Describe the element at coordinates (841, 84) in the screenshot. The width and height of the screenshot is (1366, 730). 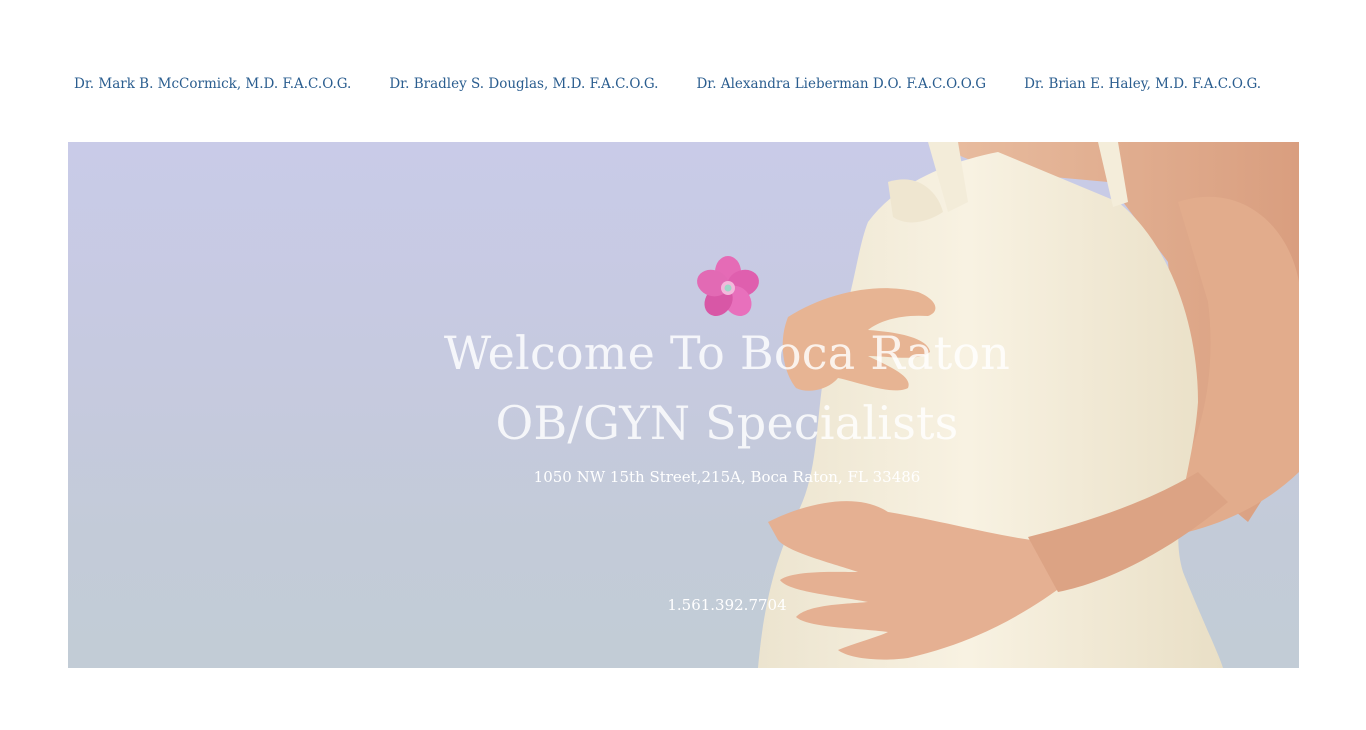
I see `nav-link-lieberman: Dr. Alexandra Lieberman D.O. F.A.C.O.O.G` at that location.